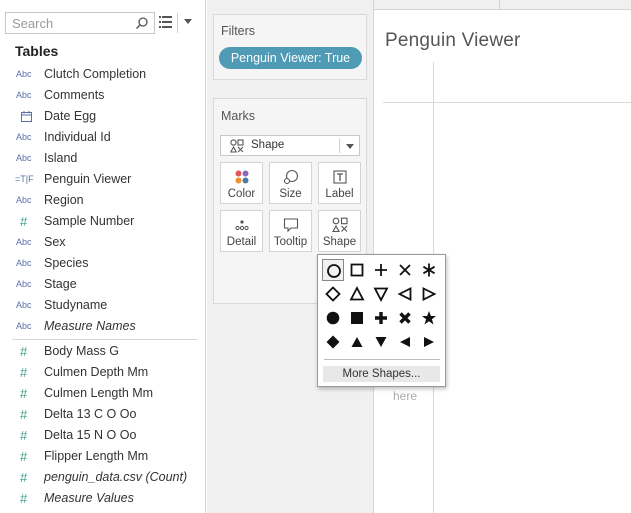 The height and width of the screenshot is (513, 631). I want to click on shape-square-filled-icon, so click(357, 318).